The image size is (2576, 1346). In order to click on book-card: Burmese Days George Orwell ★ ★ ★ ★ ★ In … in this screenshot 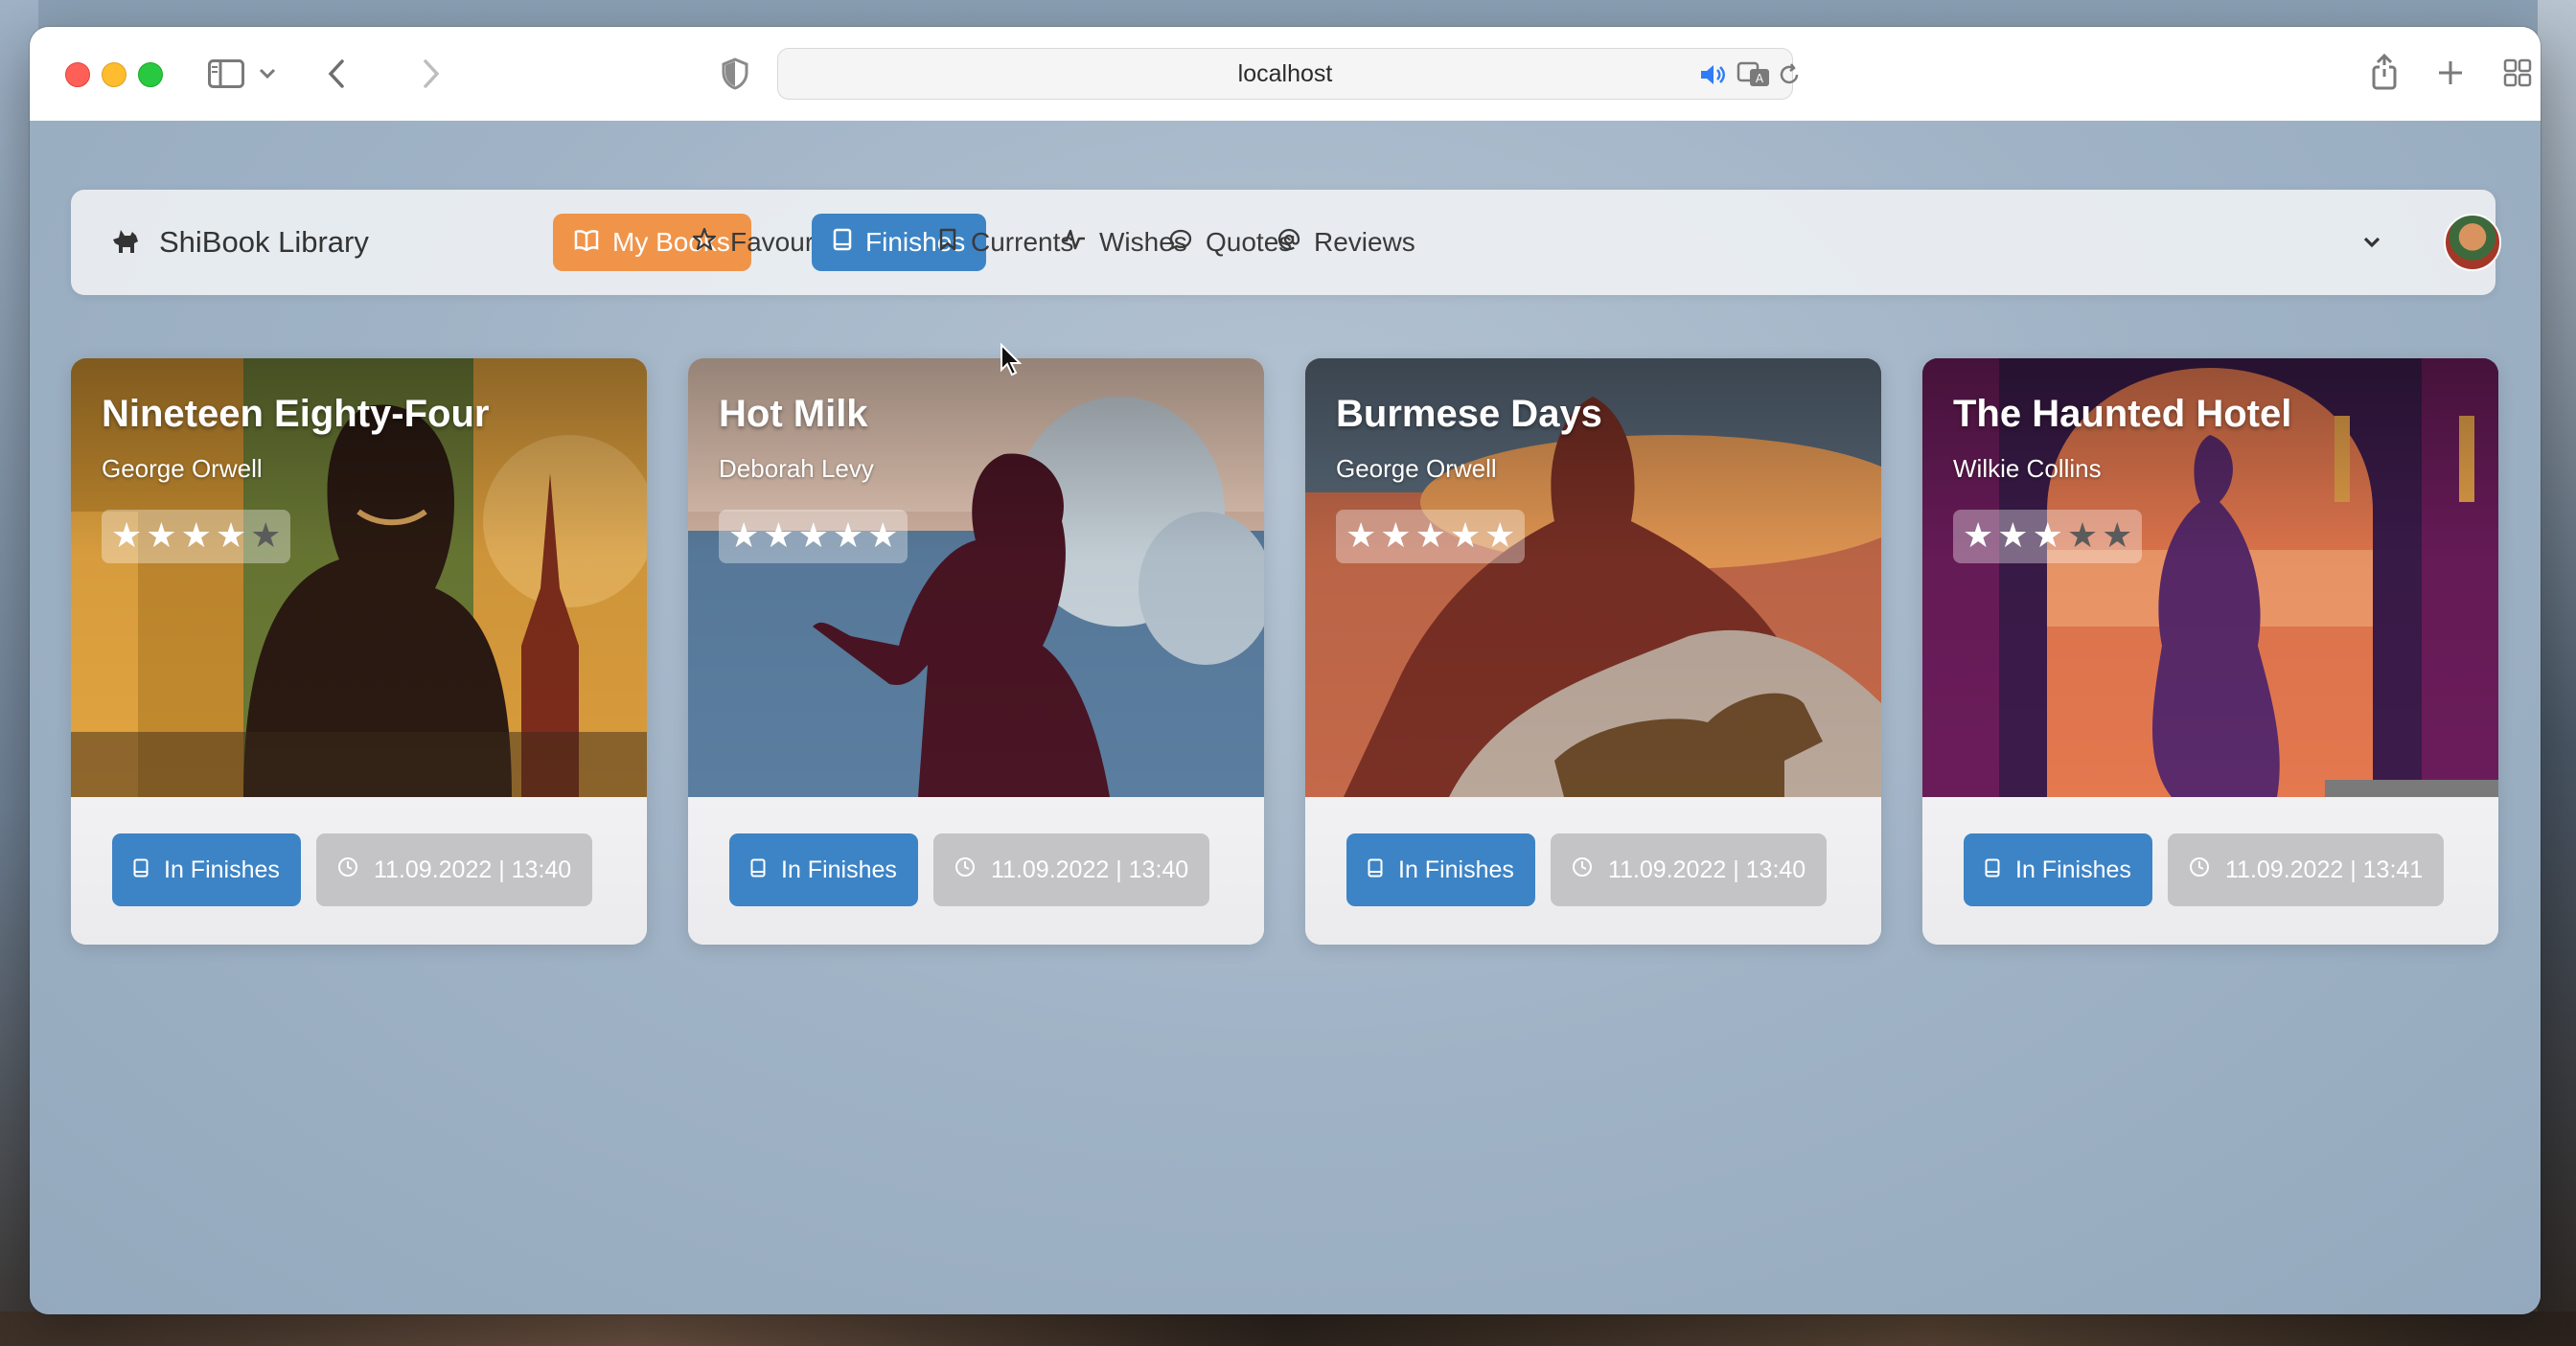, I will do `click(1593, 651)`.